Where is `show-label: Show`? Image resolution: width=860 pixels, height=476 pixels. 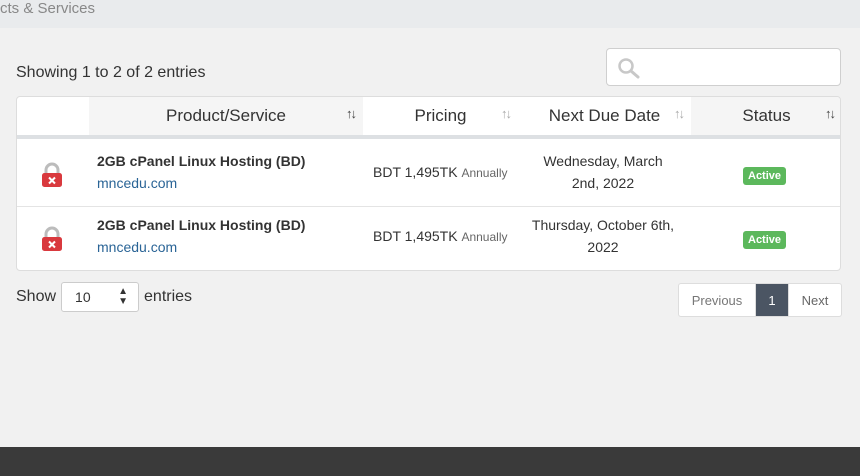 show-label: Show is located at coordinates (36, 296).